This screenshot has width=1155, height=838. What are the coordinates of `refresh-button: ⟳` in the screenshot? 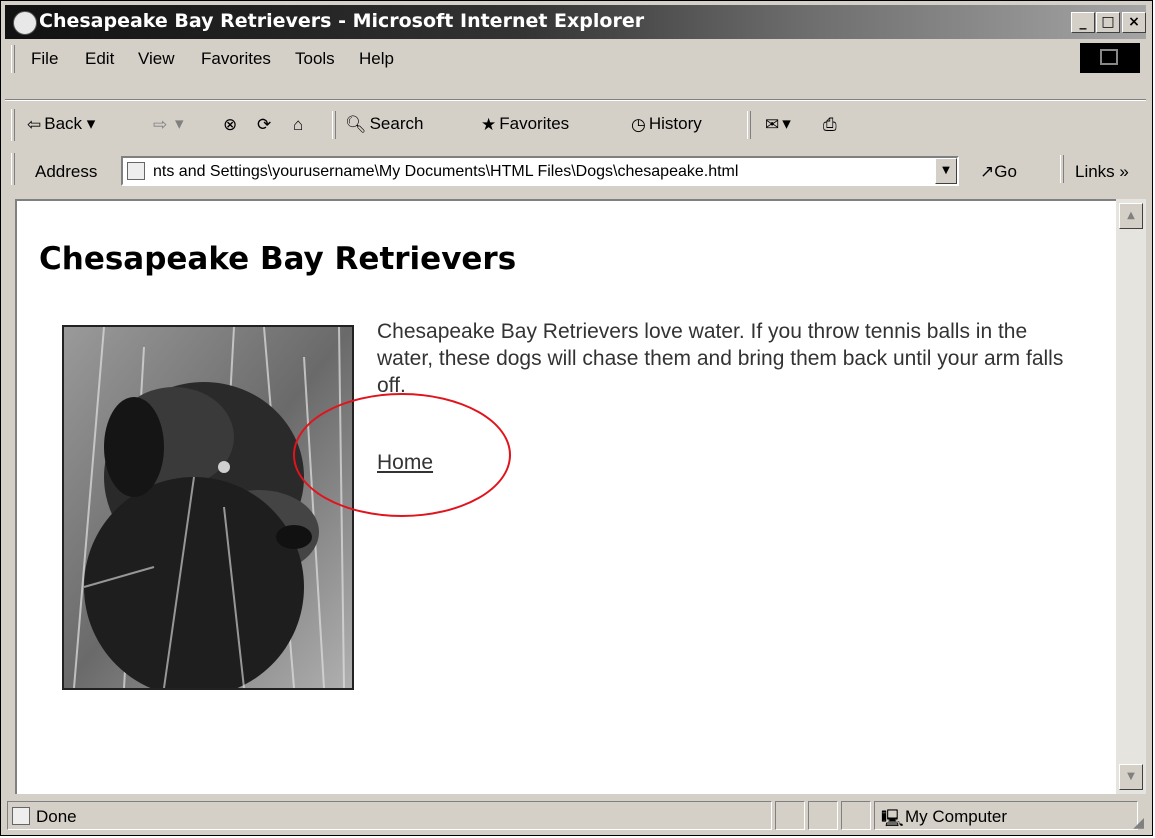 It's located at (265, 124).